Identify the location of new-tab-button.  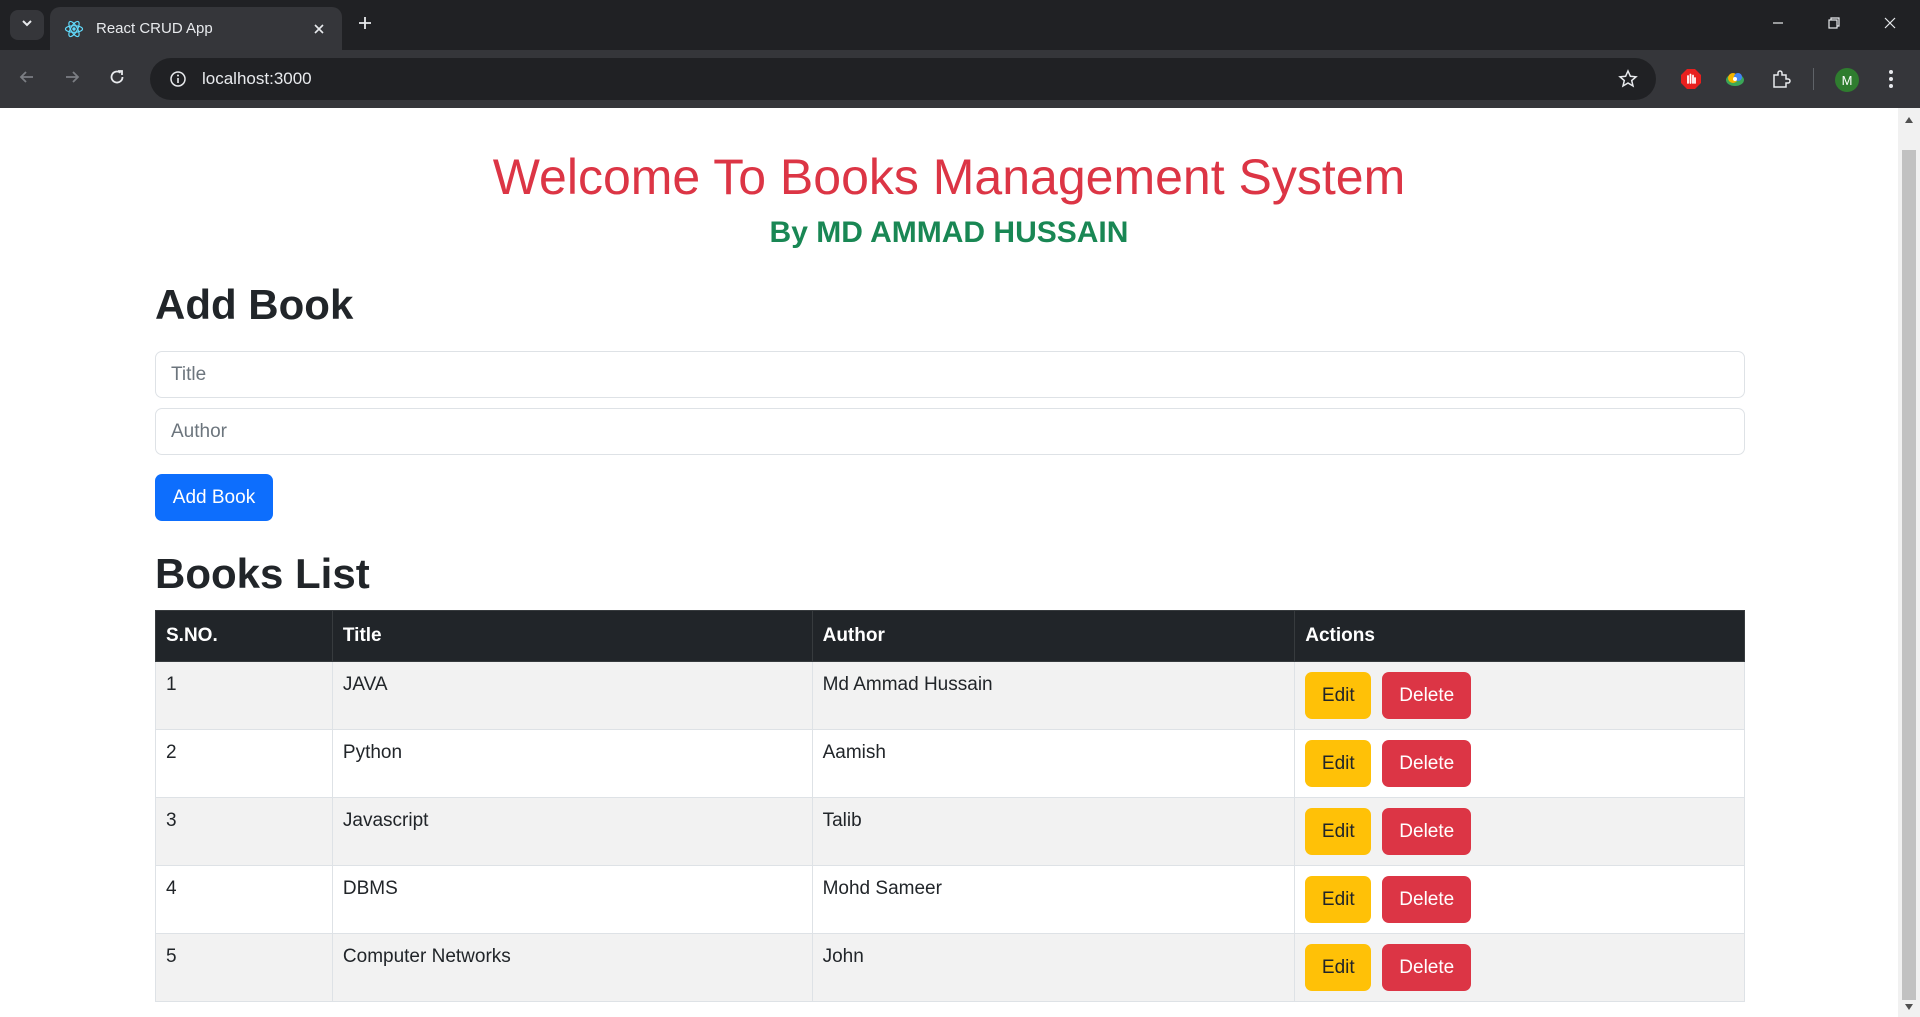
(365, 25).